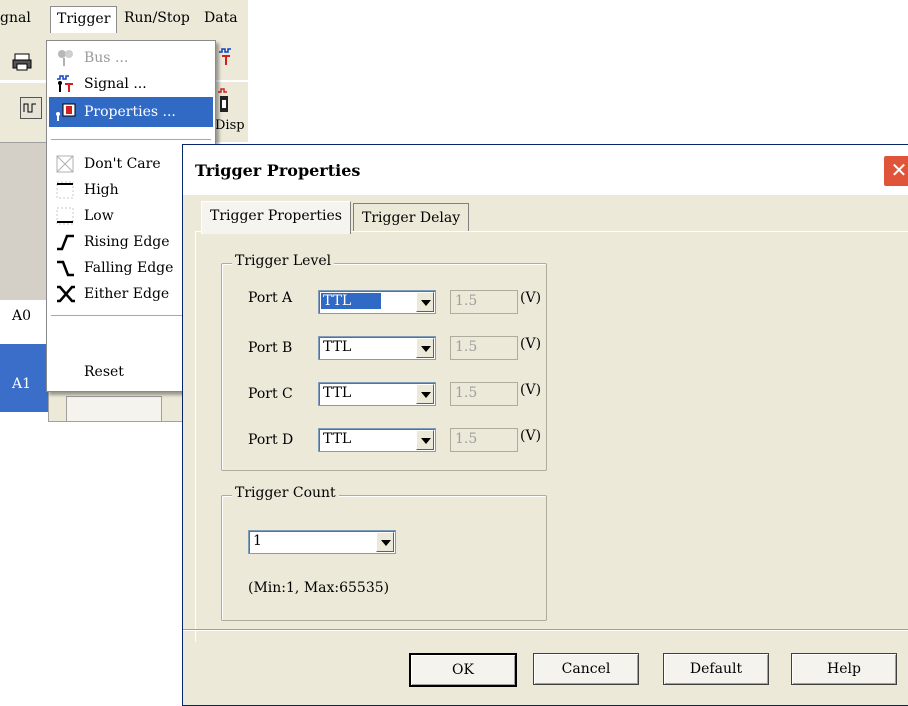 The height and width of the screenshot is (706, 908). What do you see at coordinates (84, 19) in the screenshot?
I see `menu-trigger: Trigger` at bounding box center [84, 19].